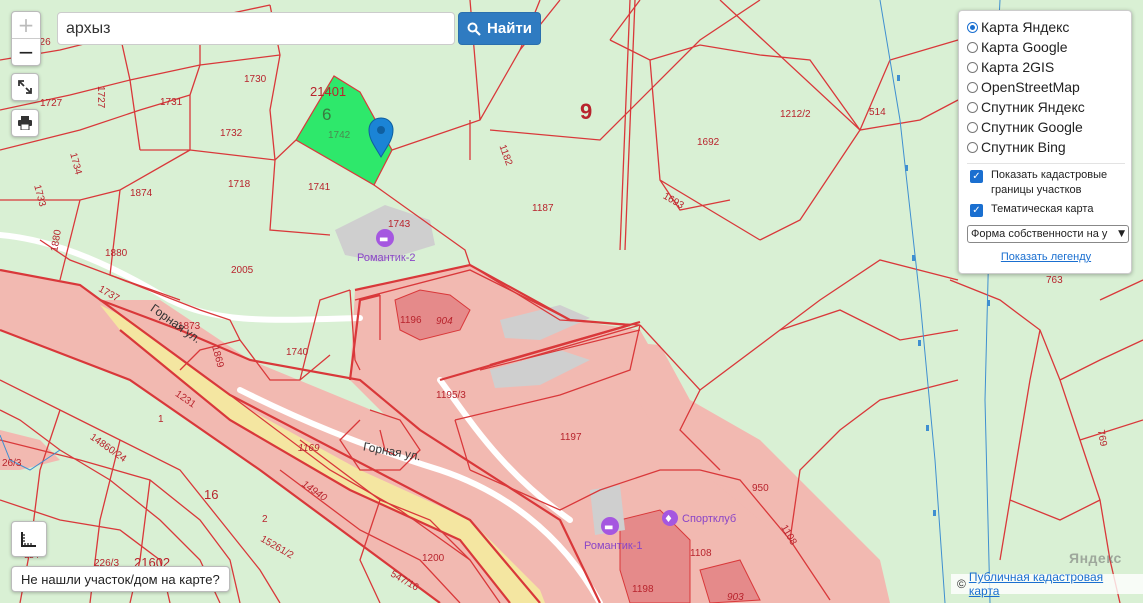 This screenshot has width=1143, height=603. Describe the element at coordinates (255, 79) in the screenshot. I see `parcel-label: 1730` at that location.